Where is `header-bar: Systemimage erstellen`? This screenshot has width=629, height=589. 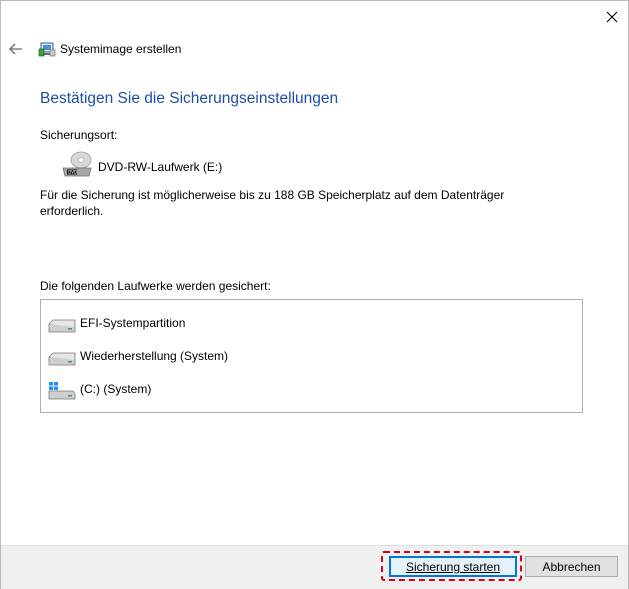
header-bar: Systemimage erstellen is located at coordinates (314, 49).